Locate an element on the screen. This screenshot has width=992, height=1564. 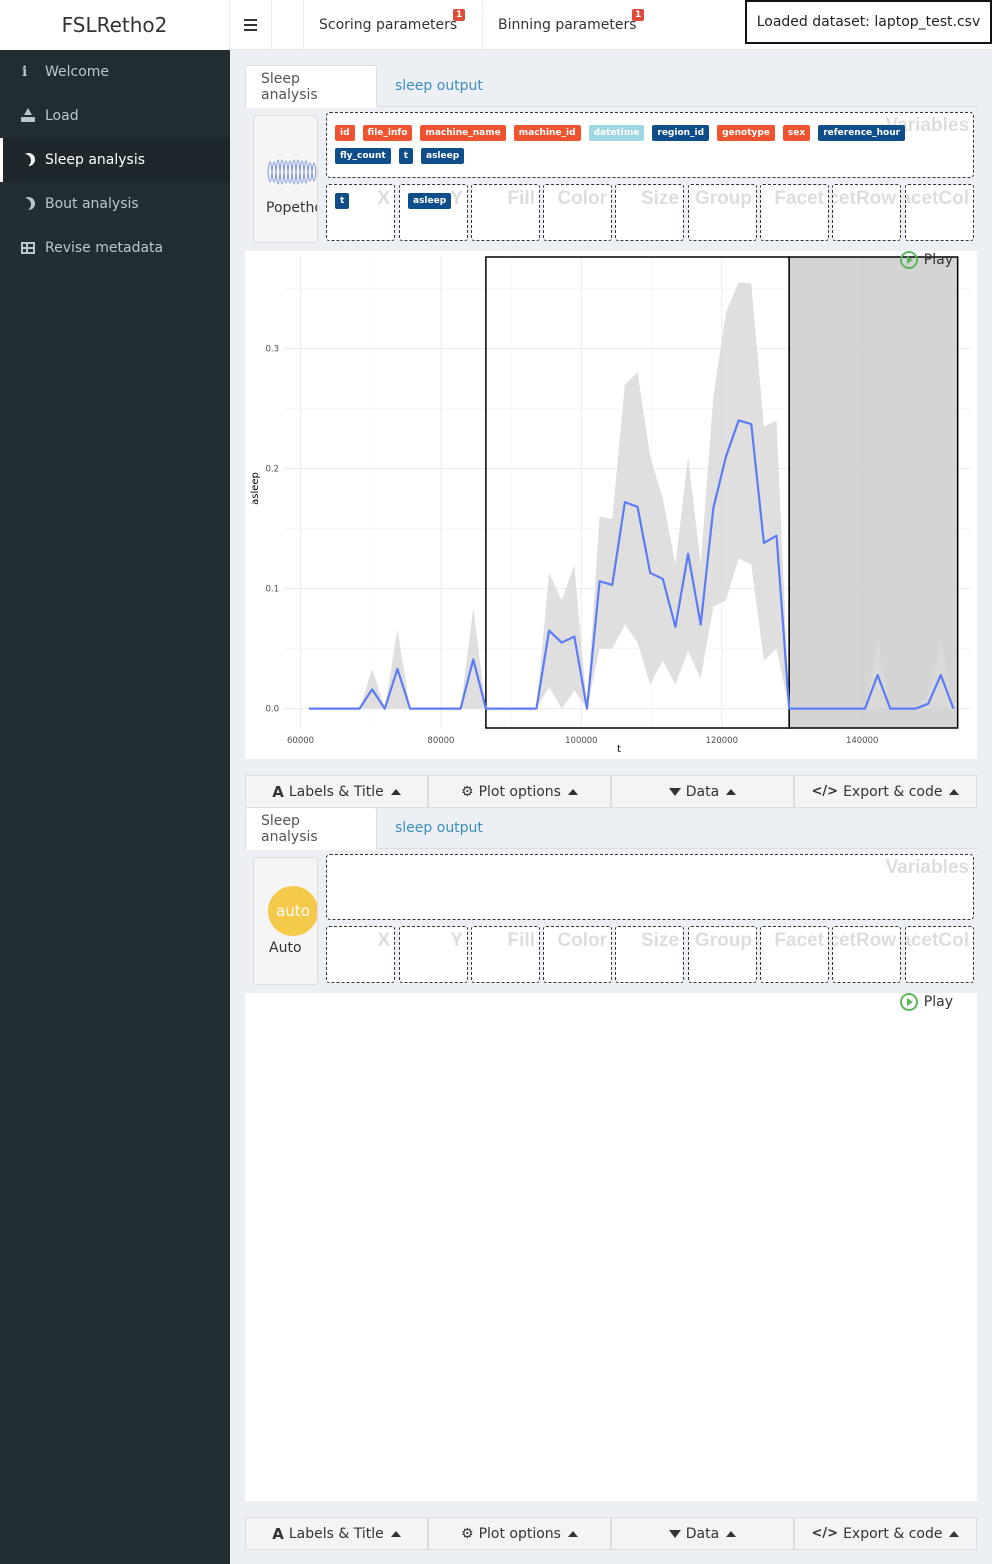
code-icon: </> is located at coordinates (825, 1533).